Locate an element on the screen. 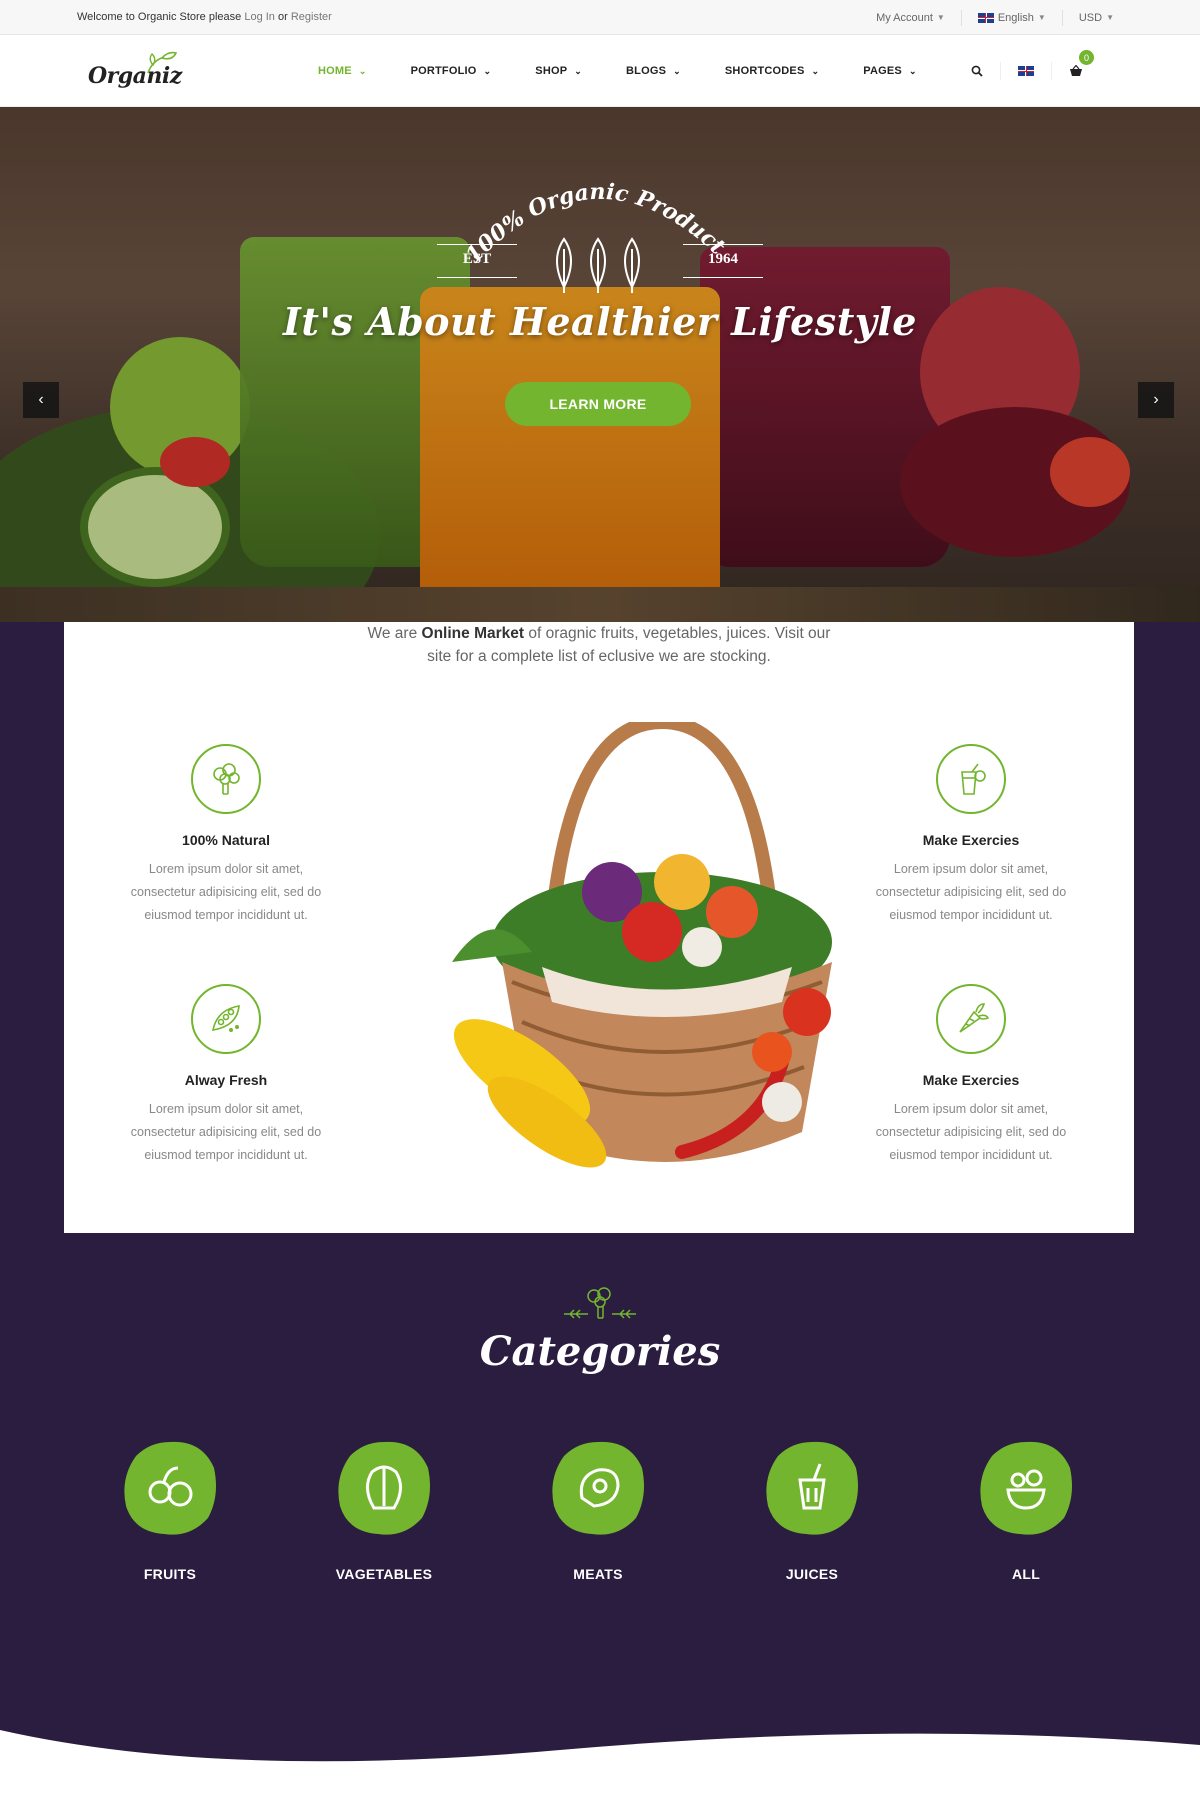  currency-dropdown: USD ▼ is located at coordinates (1095, 17).